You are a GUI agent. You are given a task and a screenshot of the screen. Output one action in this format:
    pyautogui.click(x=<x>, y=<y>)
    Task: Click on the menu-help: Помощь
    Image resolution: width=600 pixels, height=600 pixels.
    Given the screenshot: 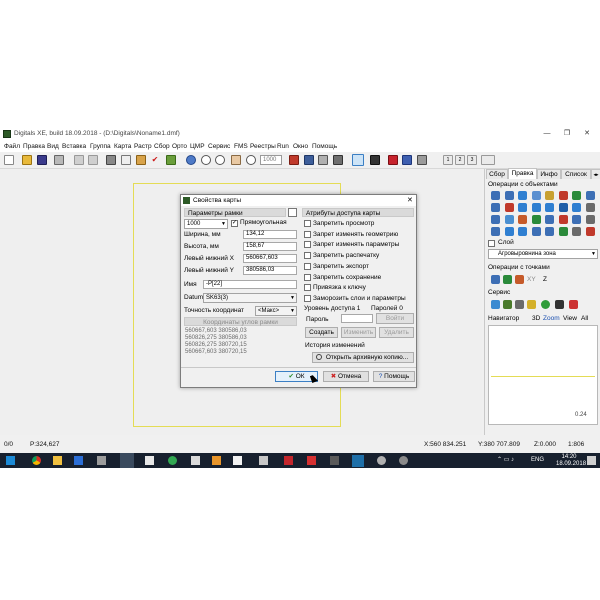 What is the action you would take?
    pyautogui.click(x=324, y=146)
    